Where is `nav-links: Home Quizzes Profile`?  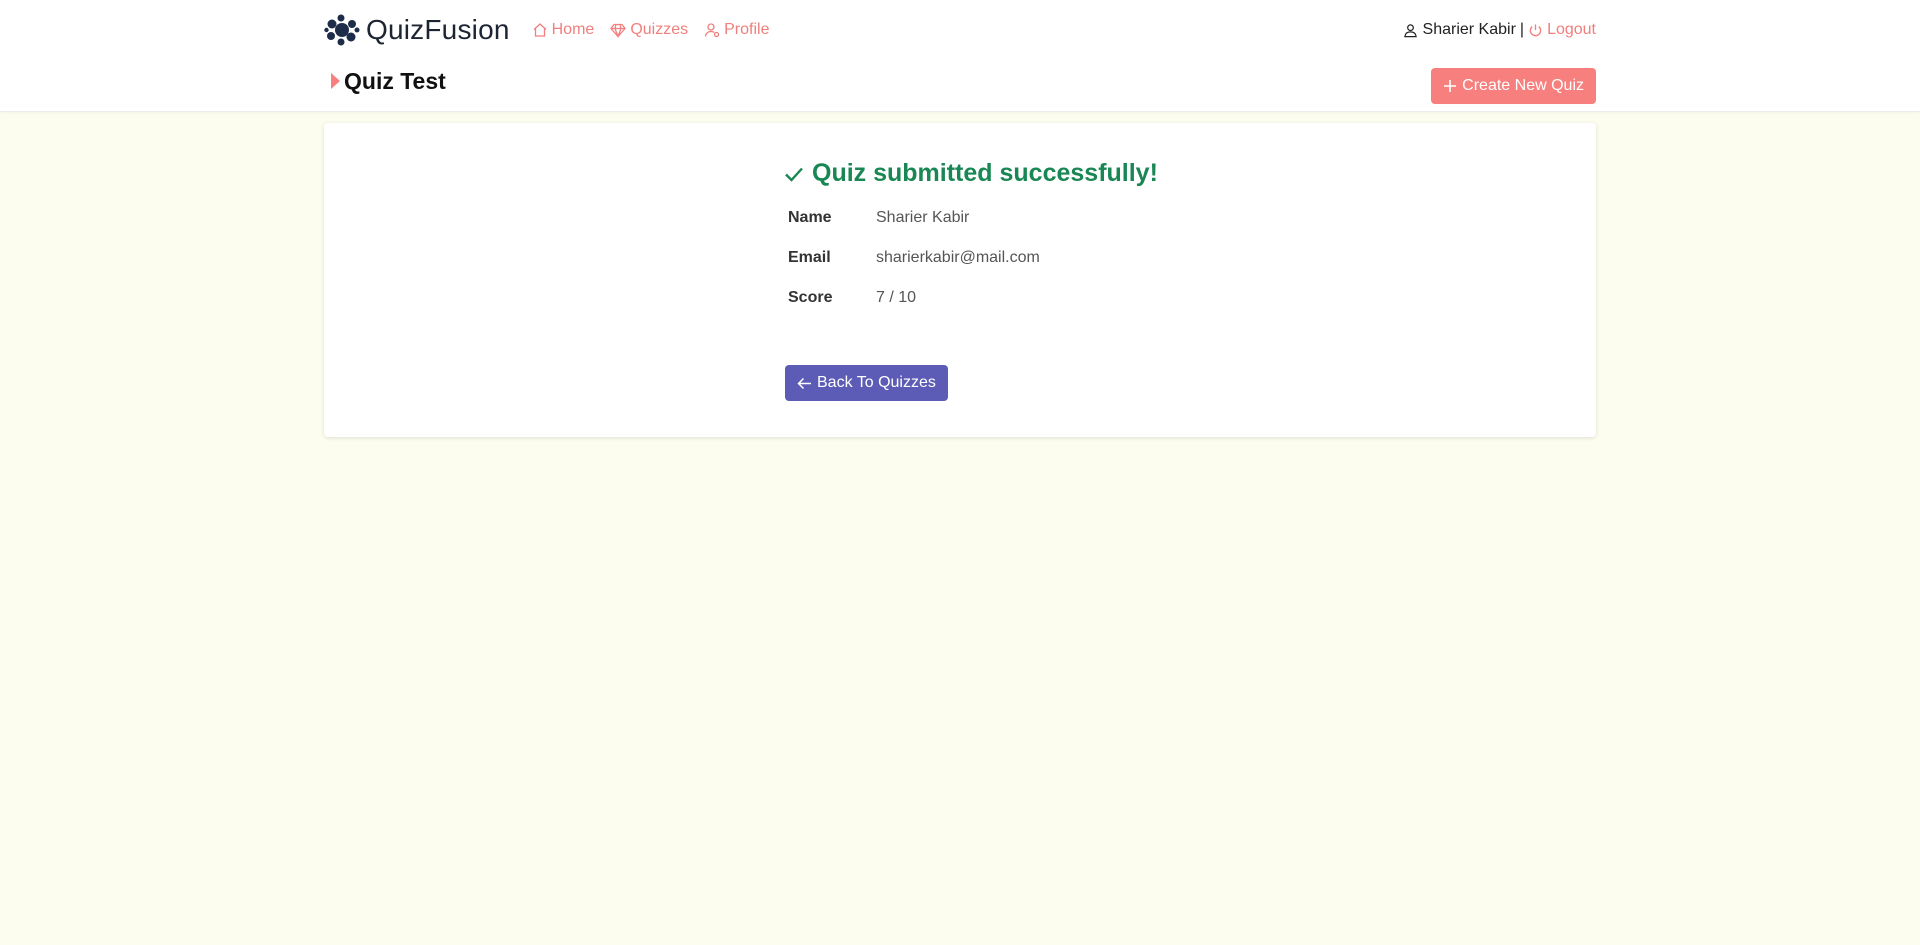
nav-links: Home Quizzes Profile is located at coordinates (659, 30).